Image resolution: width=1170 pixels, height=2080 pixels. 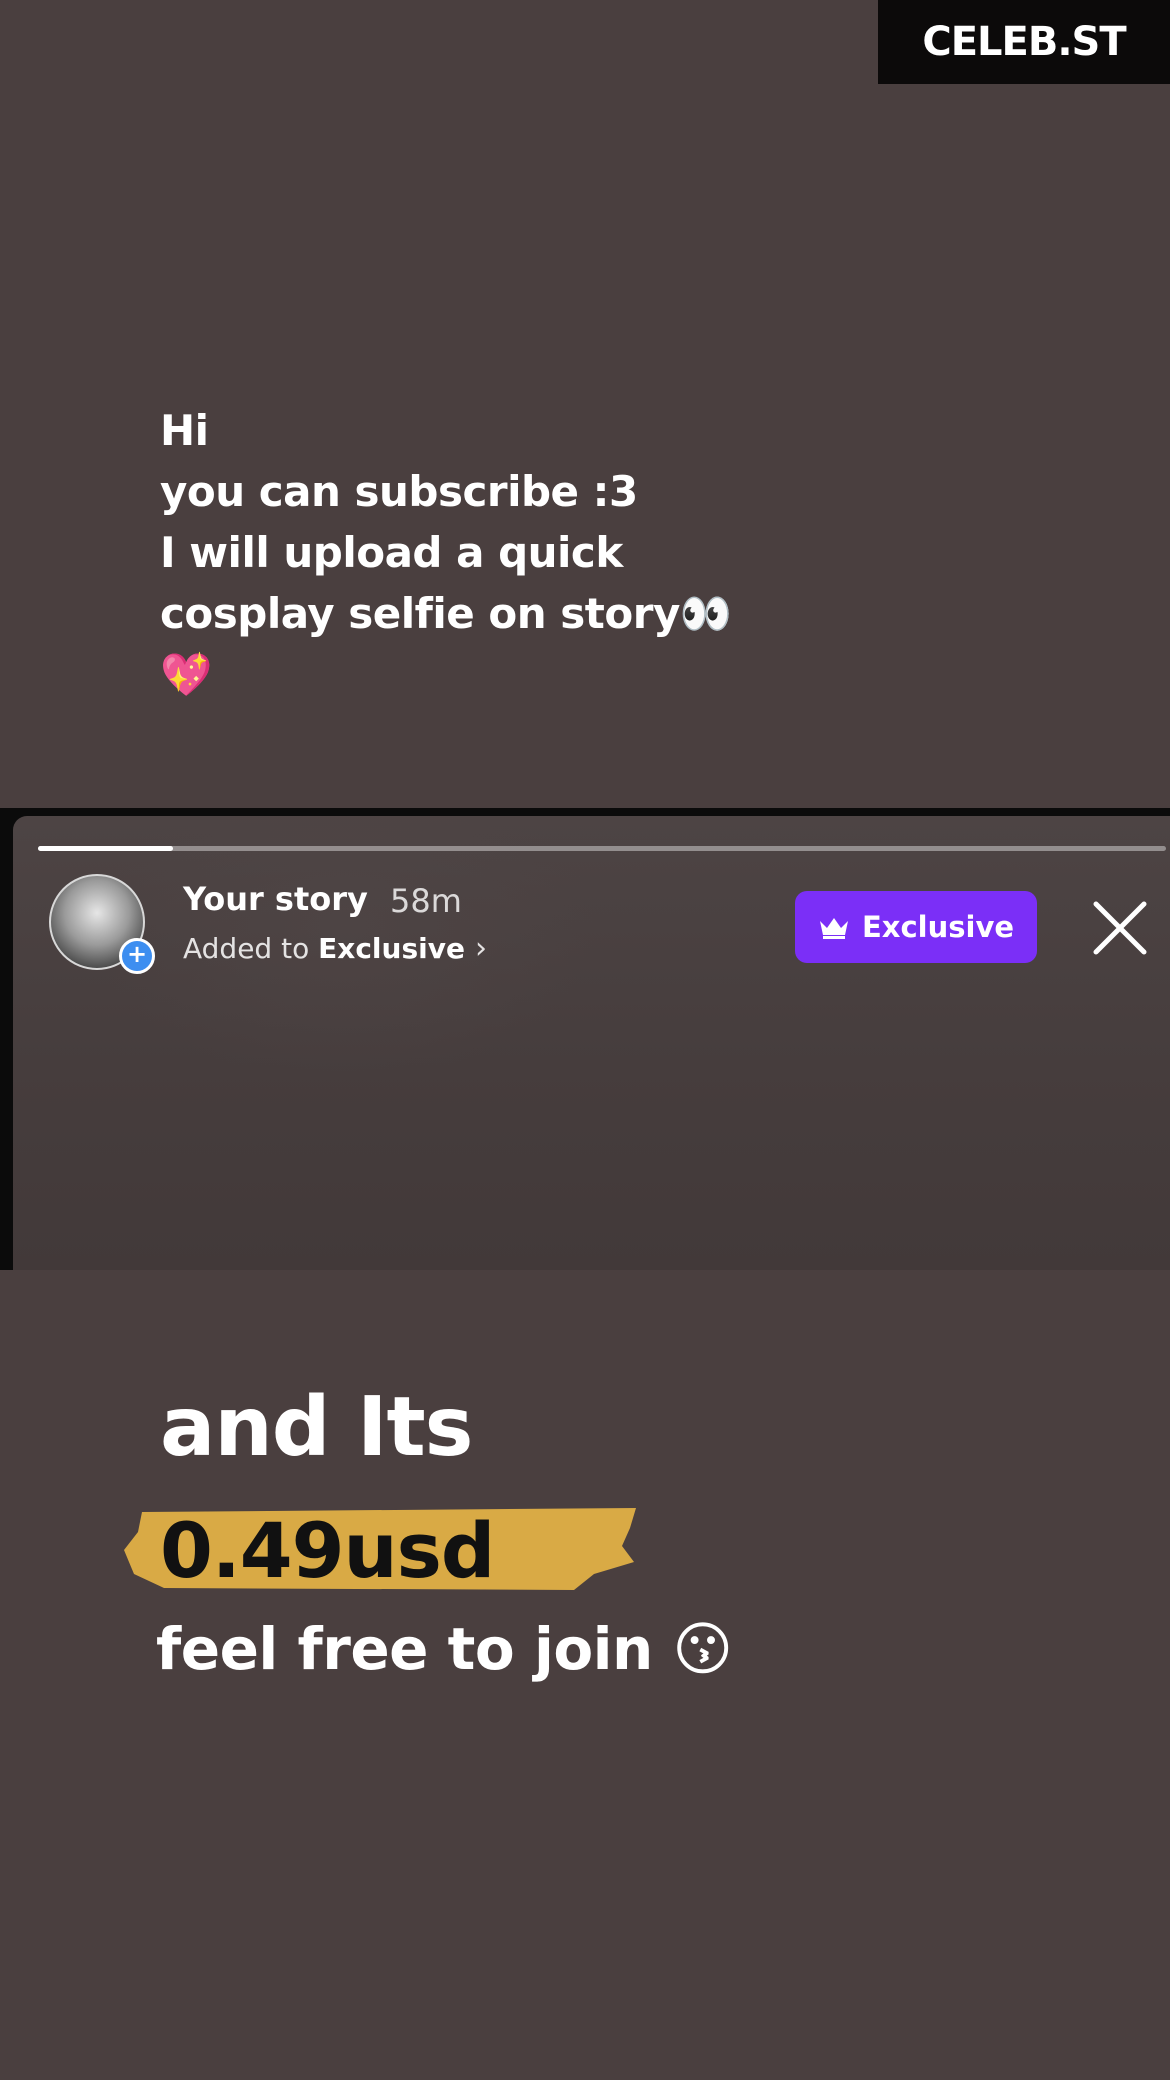 I want to click on and-its-text: and Its, so click(x=316, y=1427).